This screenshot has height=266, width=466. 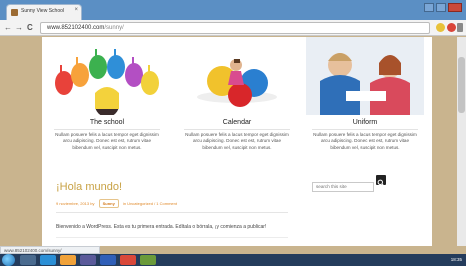 What do you see at coordinates (68, 260) in the screenshot?
I see `taskbar-folder-icon` at bounding box center [68, 260].